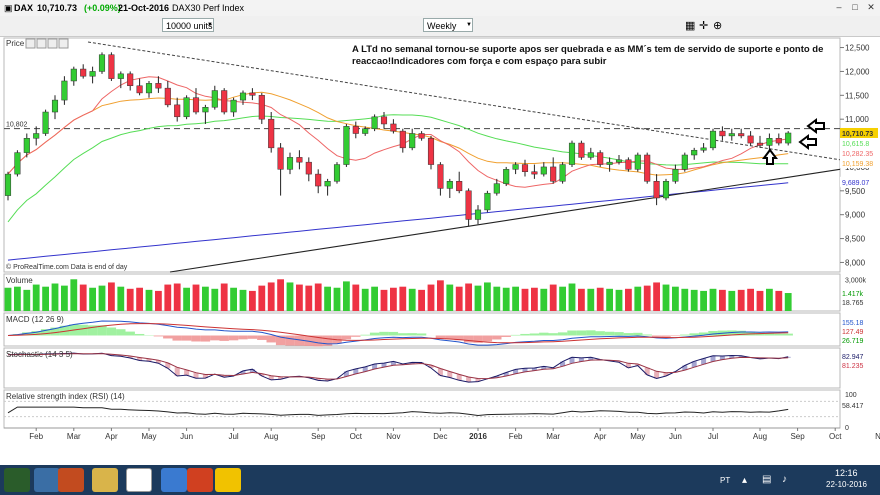 This screenshot has width=880, height=495. I want to click on taskbar-app-icon, so click(47, 480).